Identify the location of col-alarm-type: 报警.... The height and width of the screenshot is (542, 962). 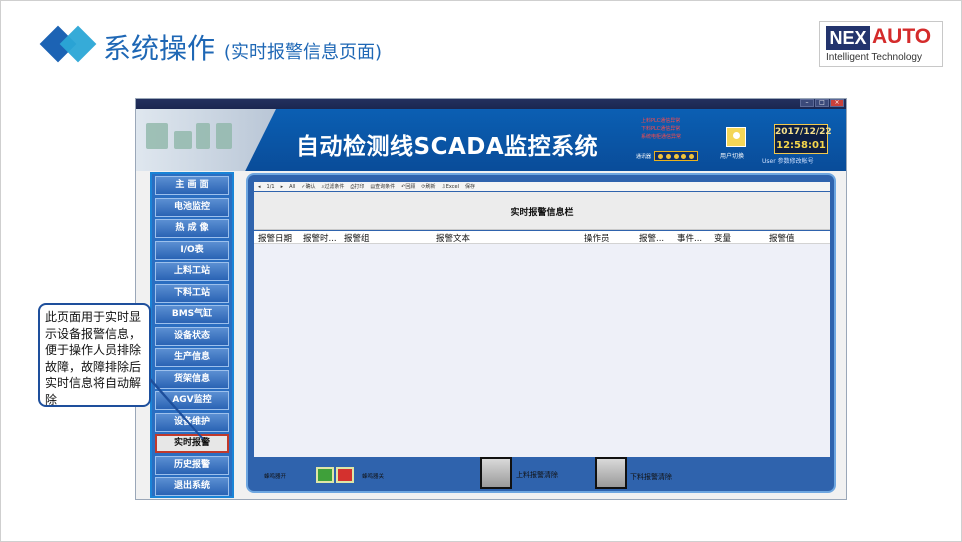
(651, 238).